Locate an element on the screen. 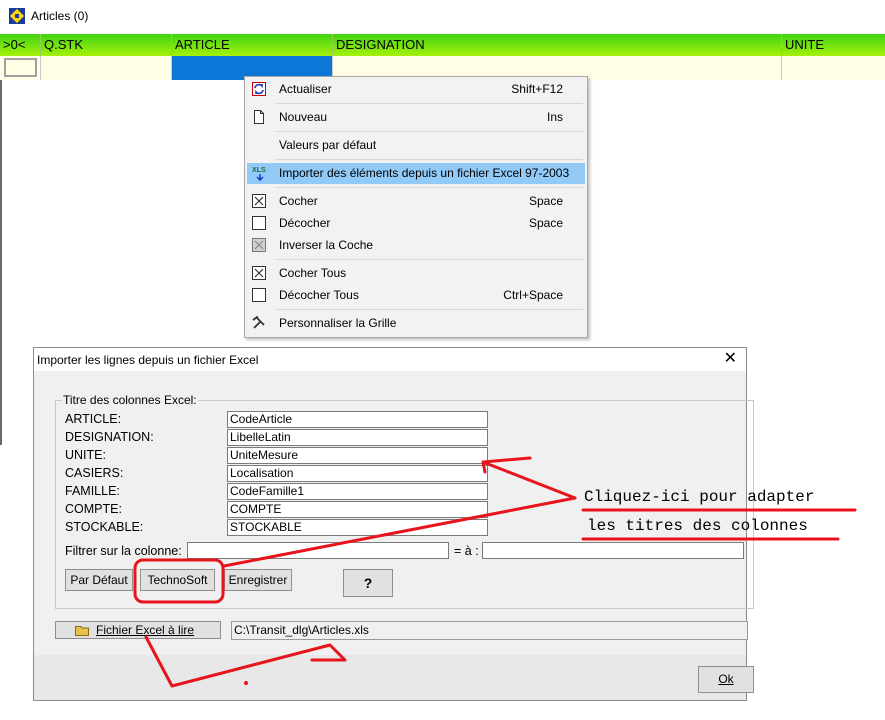  menu-item-nouveau: Nouveau Ins is located at coordinates (416, 117).